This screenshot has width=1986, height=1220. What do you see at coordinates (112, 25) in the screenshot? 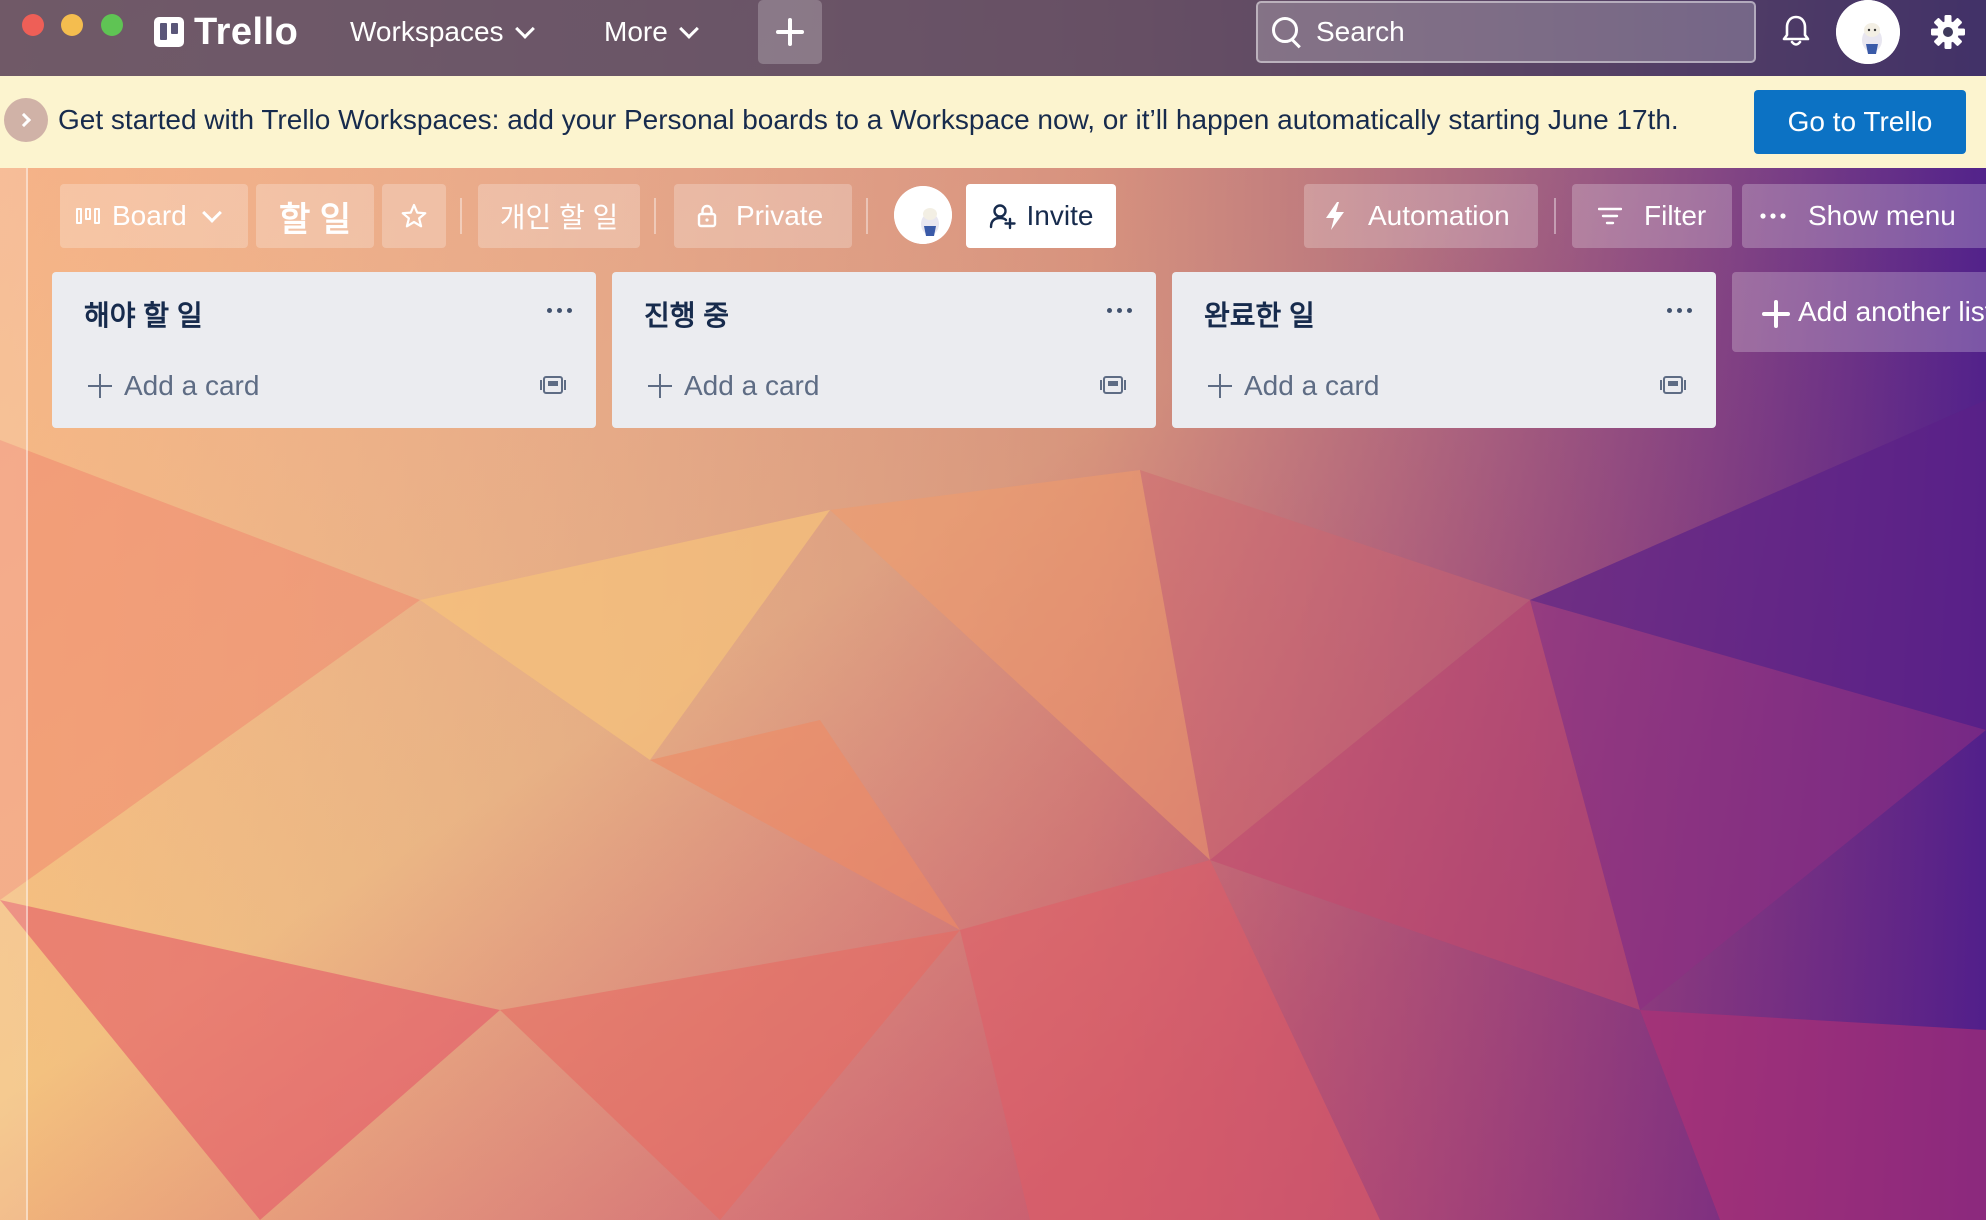
I see `window-zoom-button` at bounding box center [112, 25].